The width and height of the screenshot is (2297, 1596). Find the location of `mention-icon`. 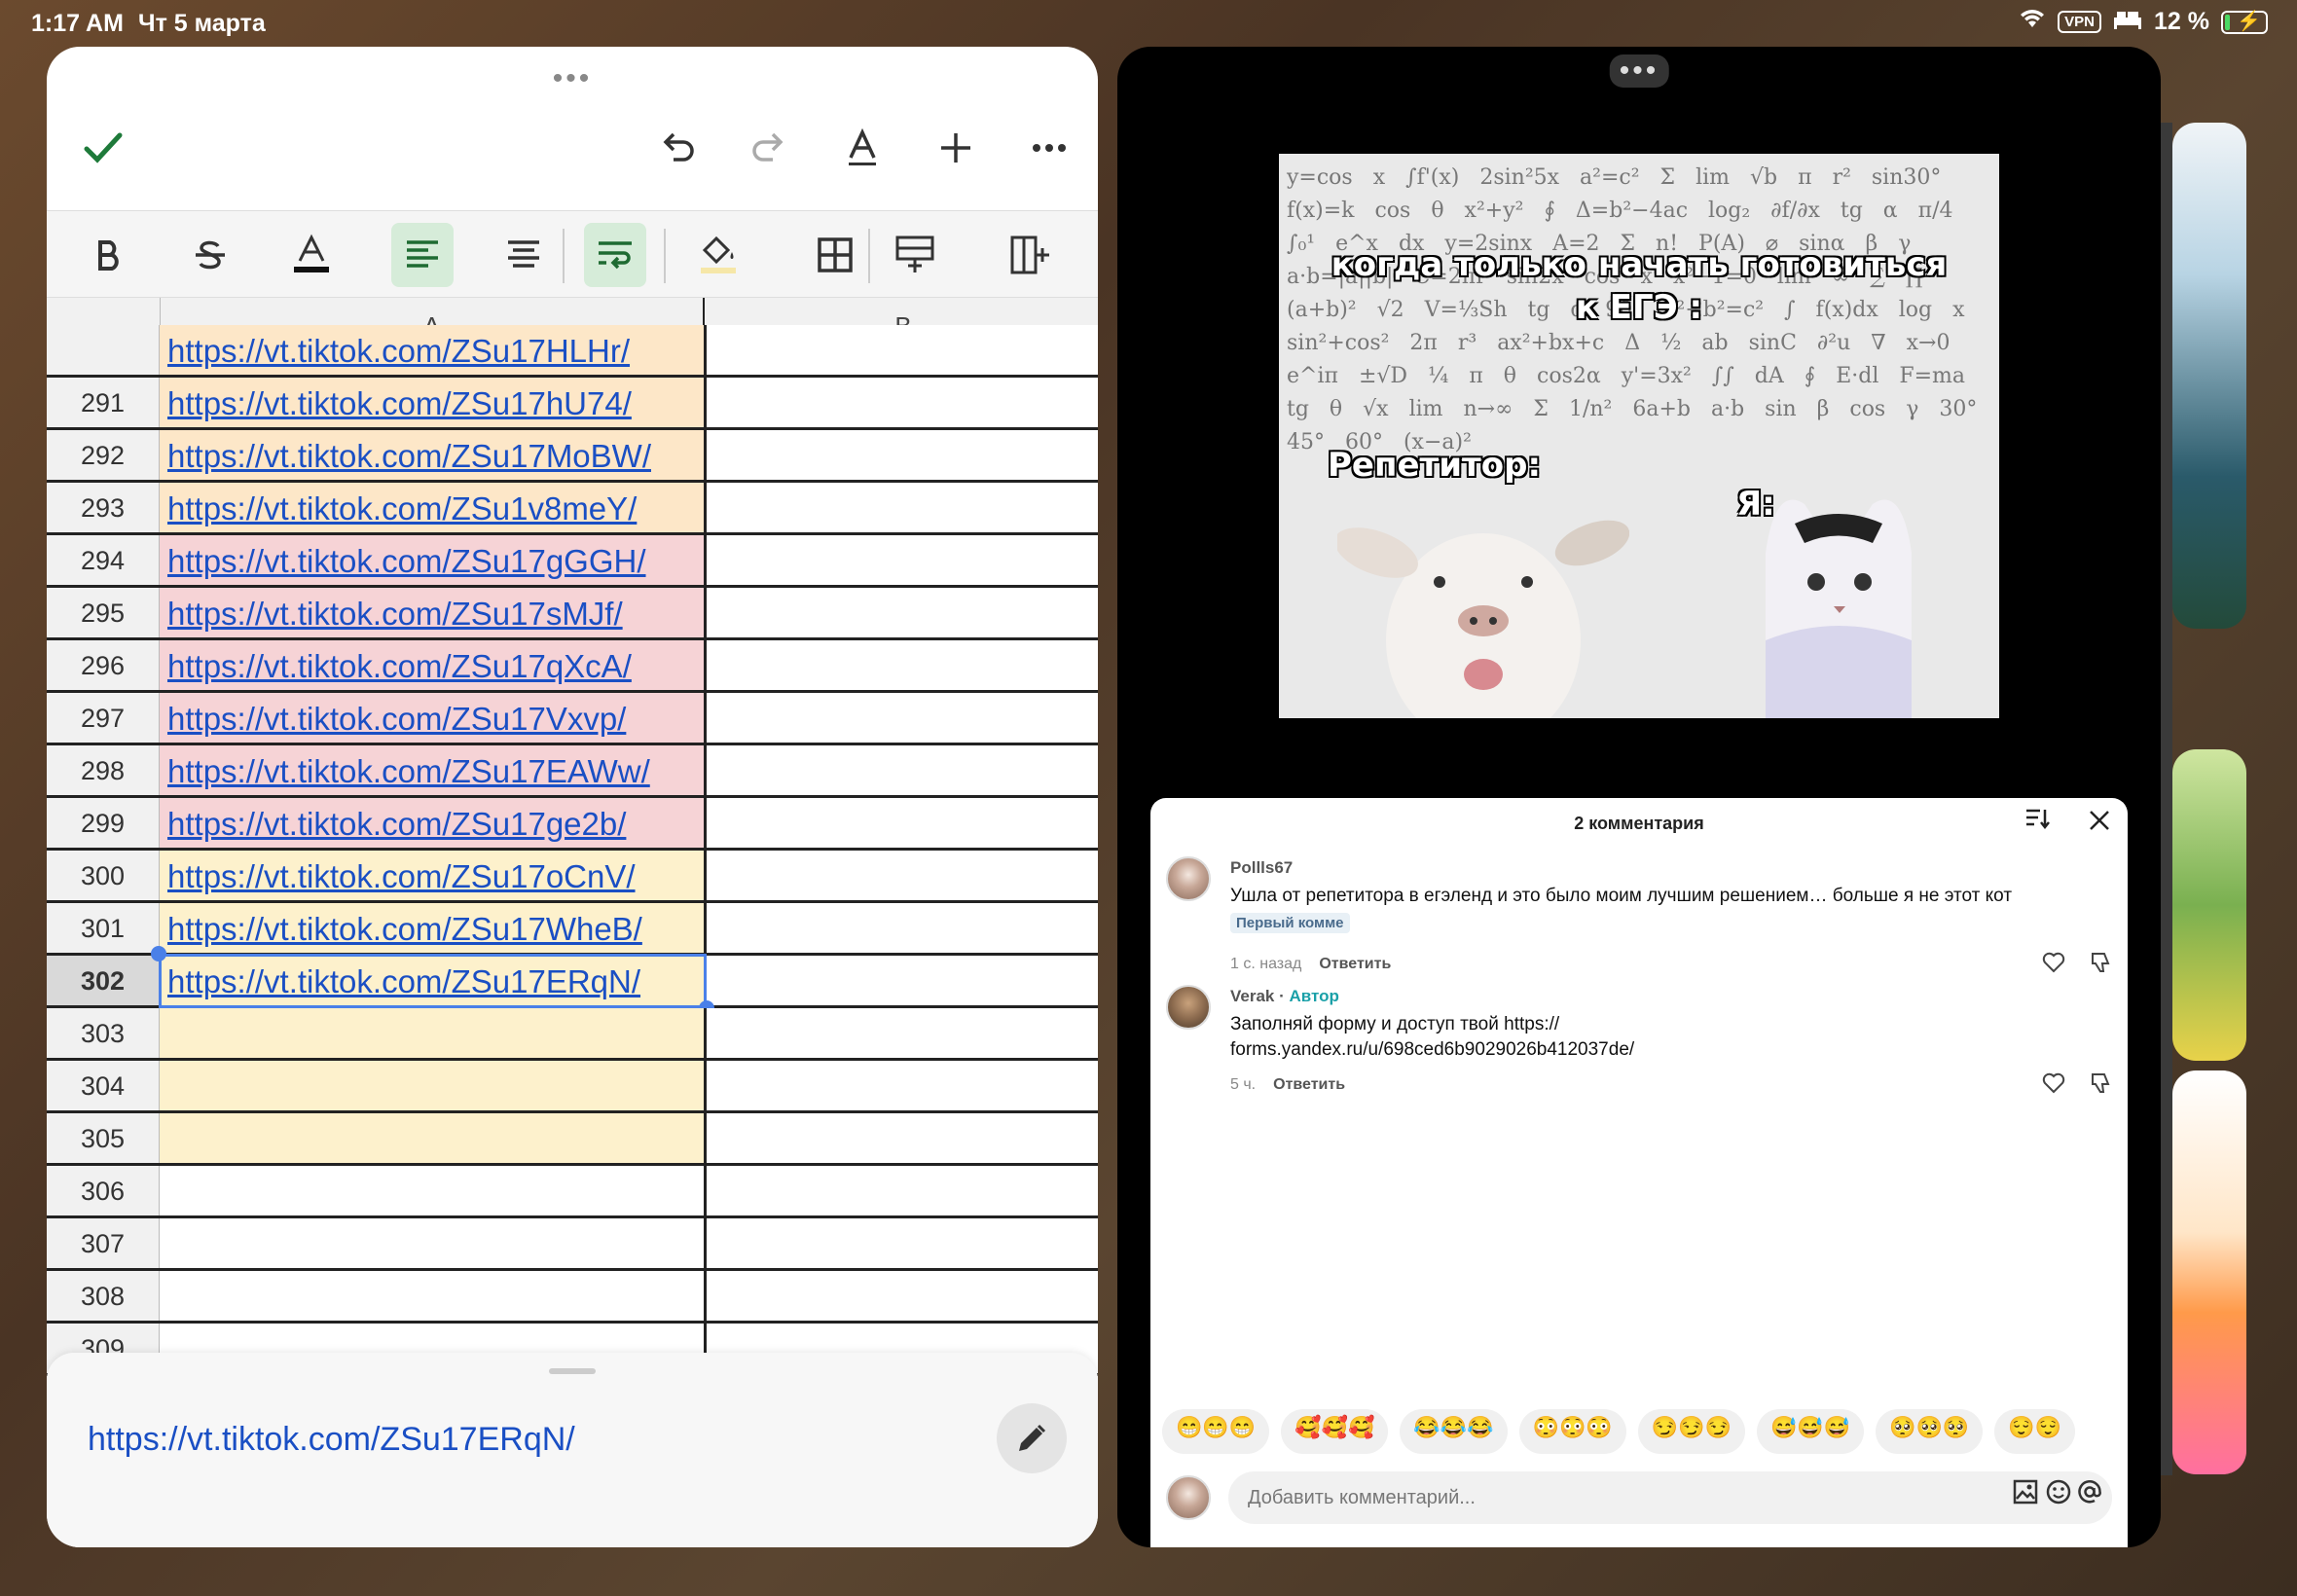

mention-icon is located at coordinates (2089, 1495).